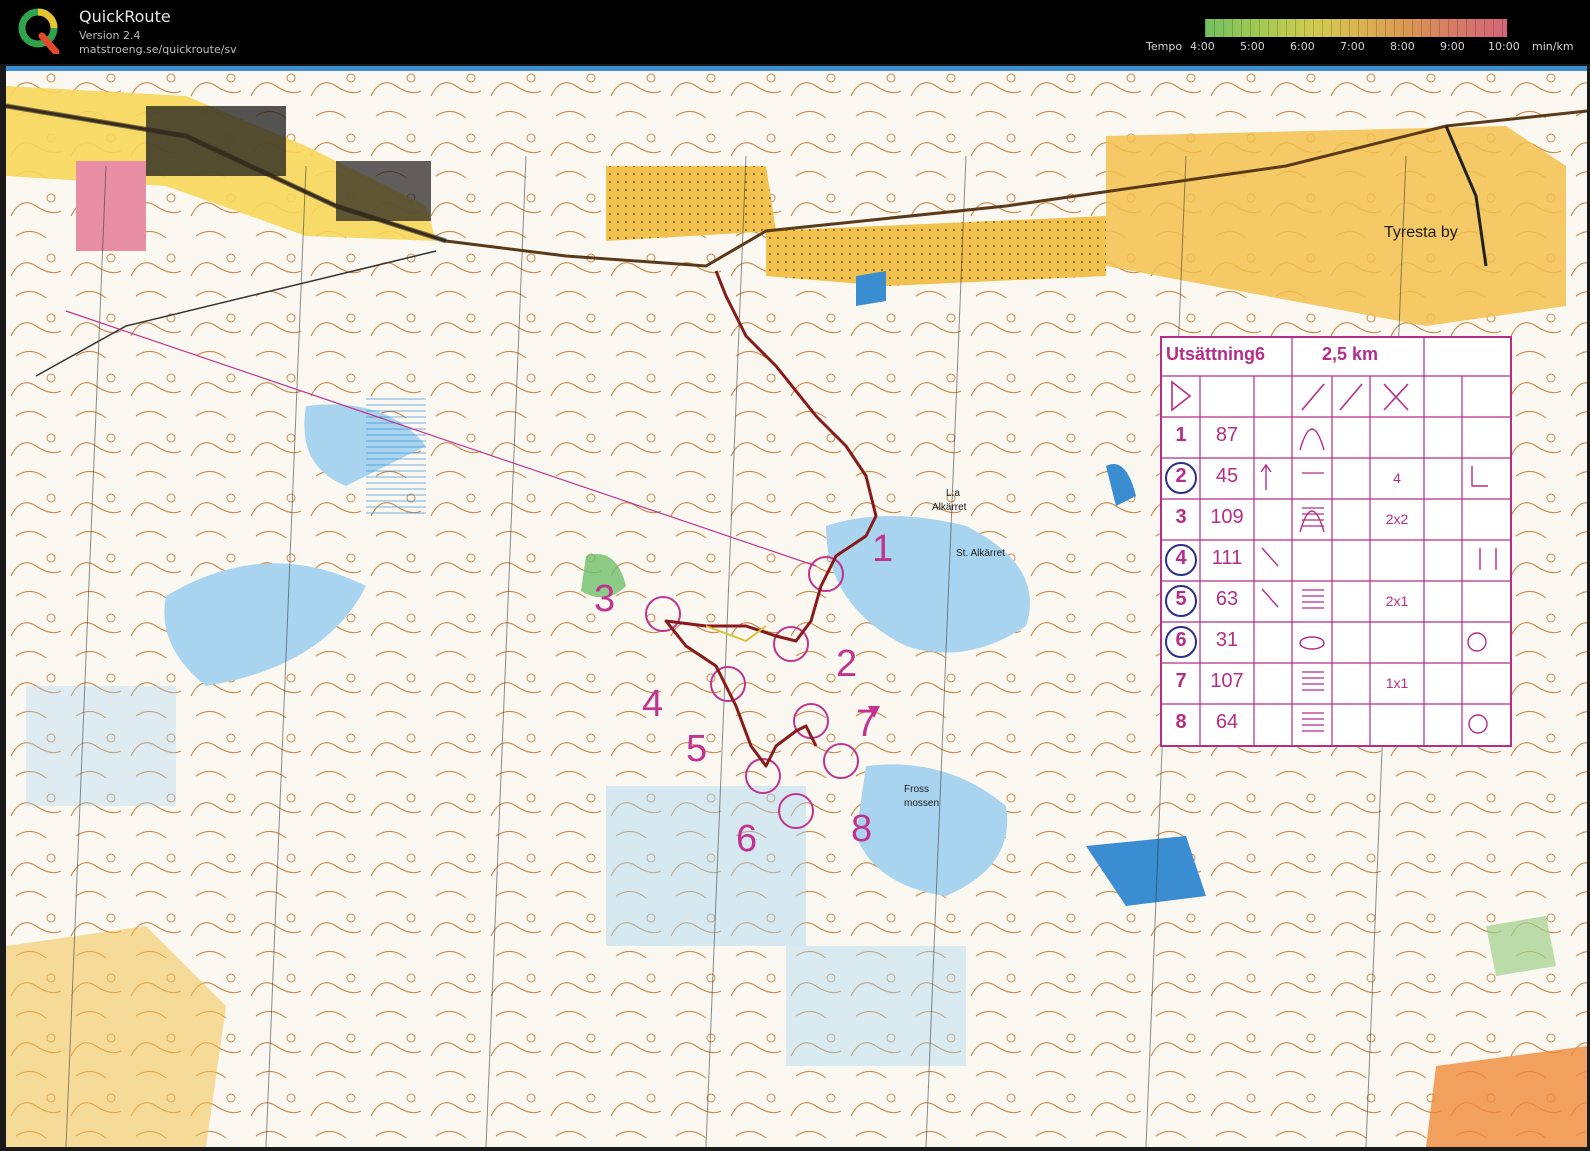  What do you see at coordinates (1302, 46) in the screenshot?
I see `tempo-tick: 6:00` at bounding box center [1302, 46].